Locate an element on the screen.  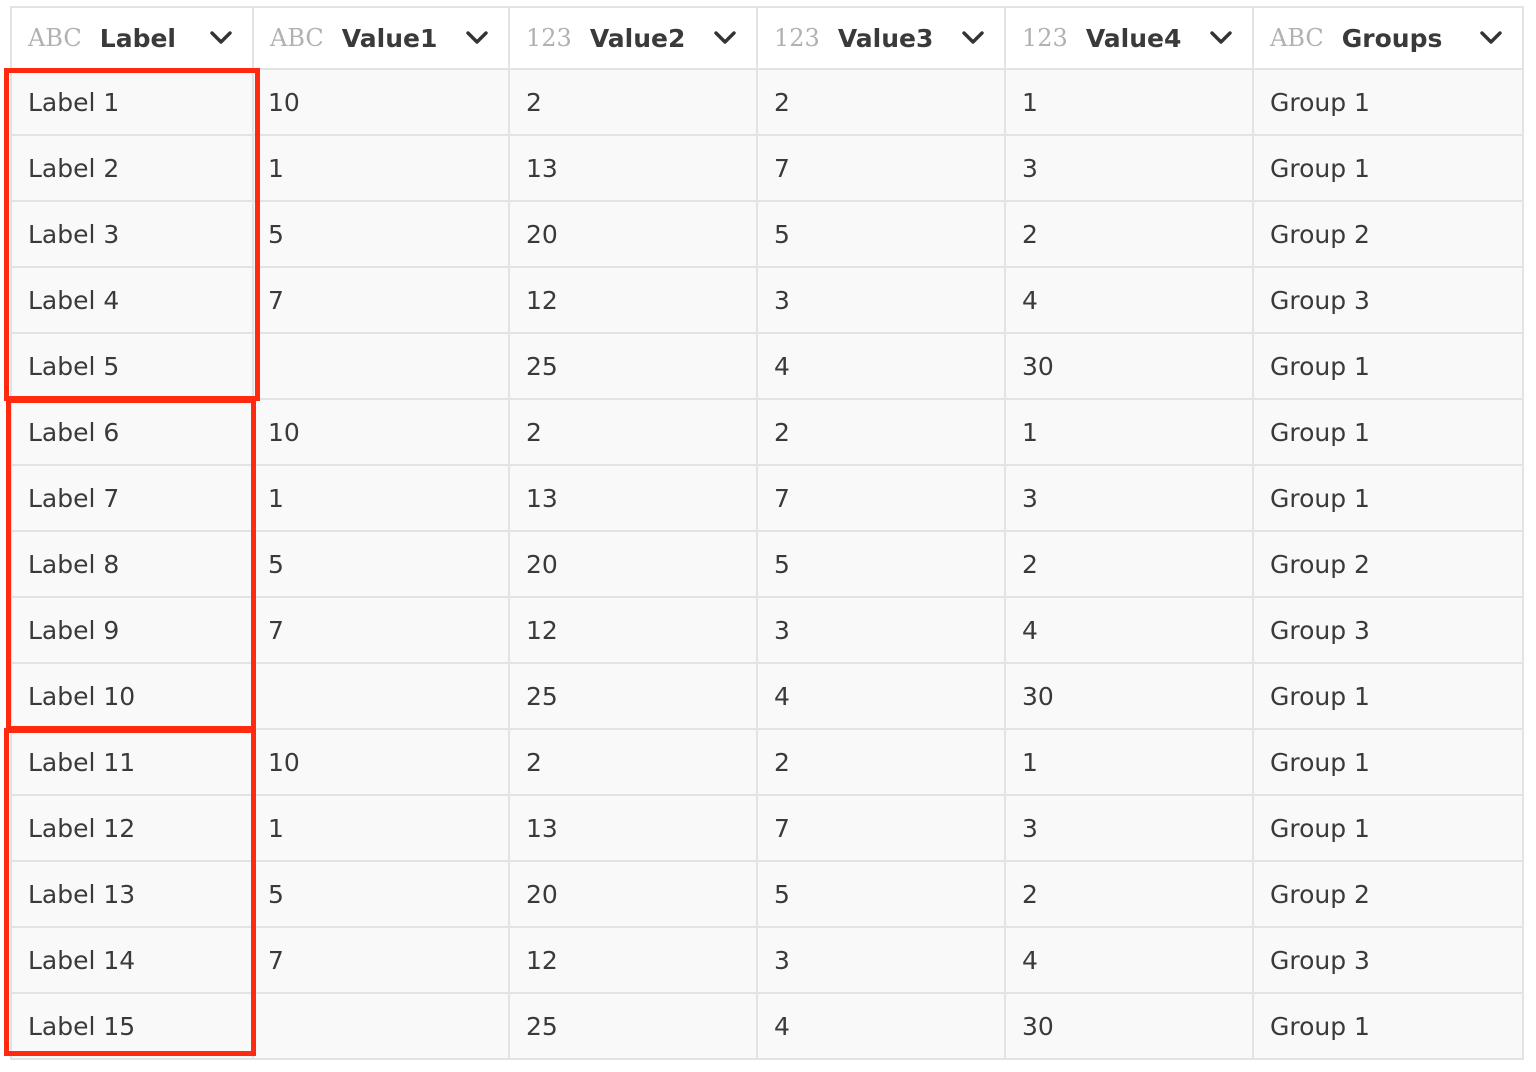
table-cell: Label 11 is located at coordinates (133, 762).